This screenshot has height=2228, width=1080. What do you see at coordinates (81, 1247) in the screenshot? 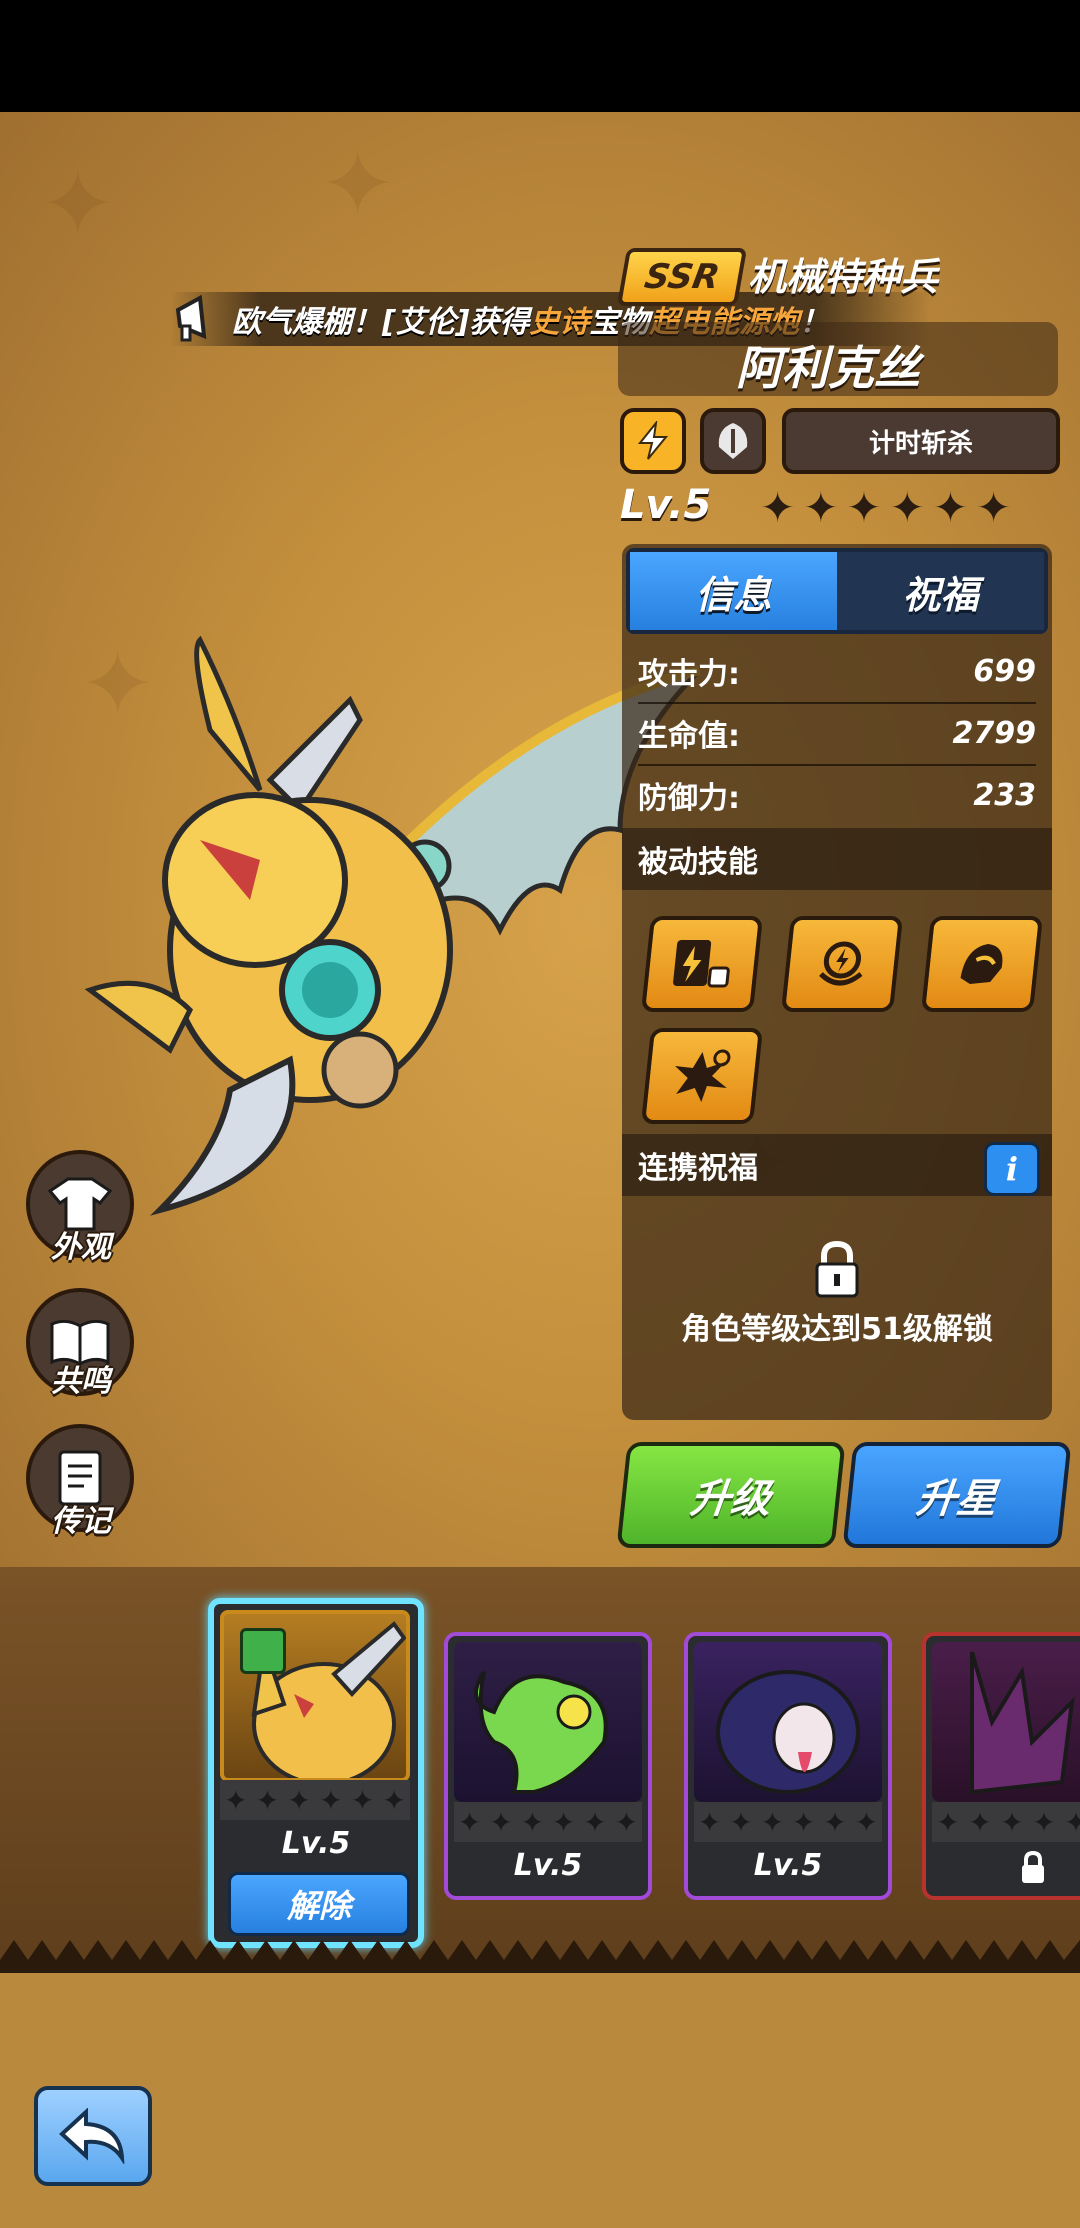
I see `appearance-label: 外观` at bounding box center [81, 1247].